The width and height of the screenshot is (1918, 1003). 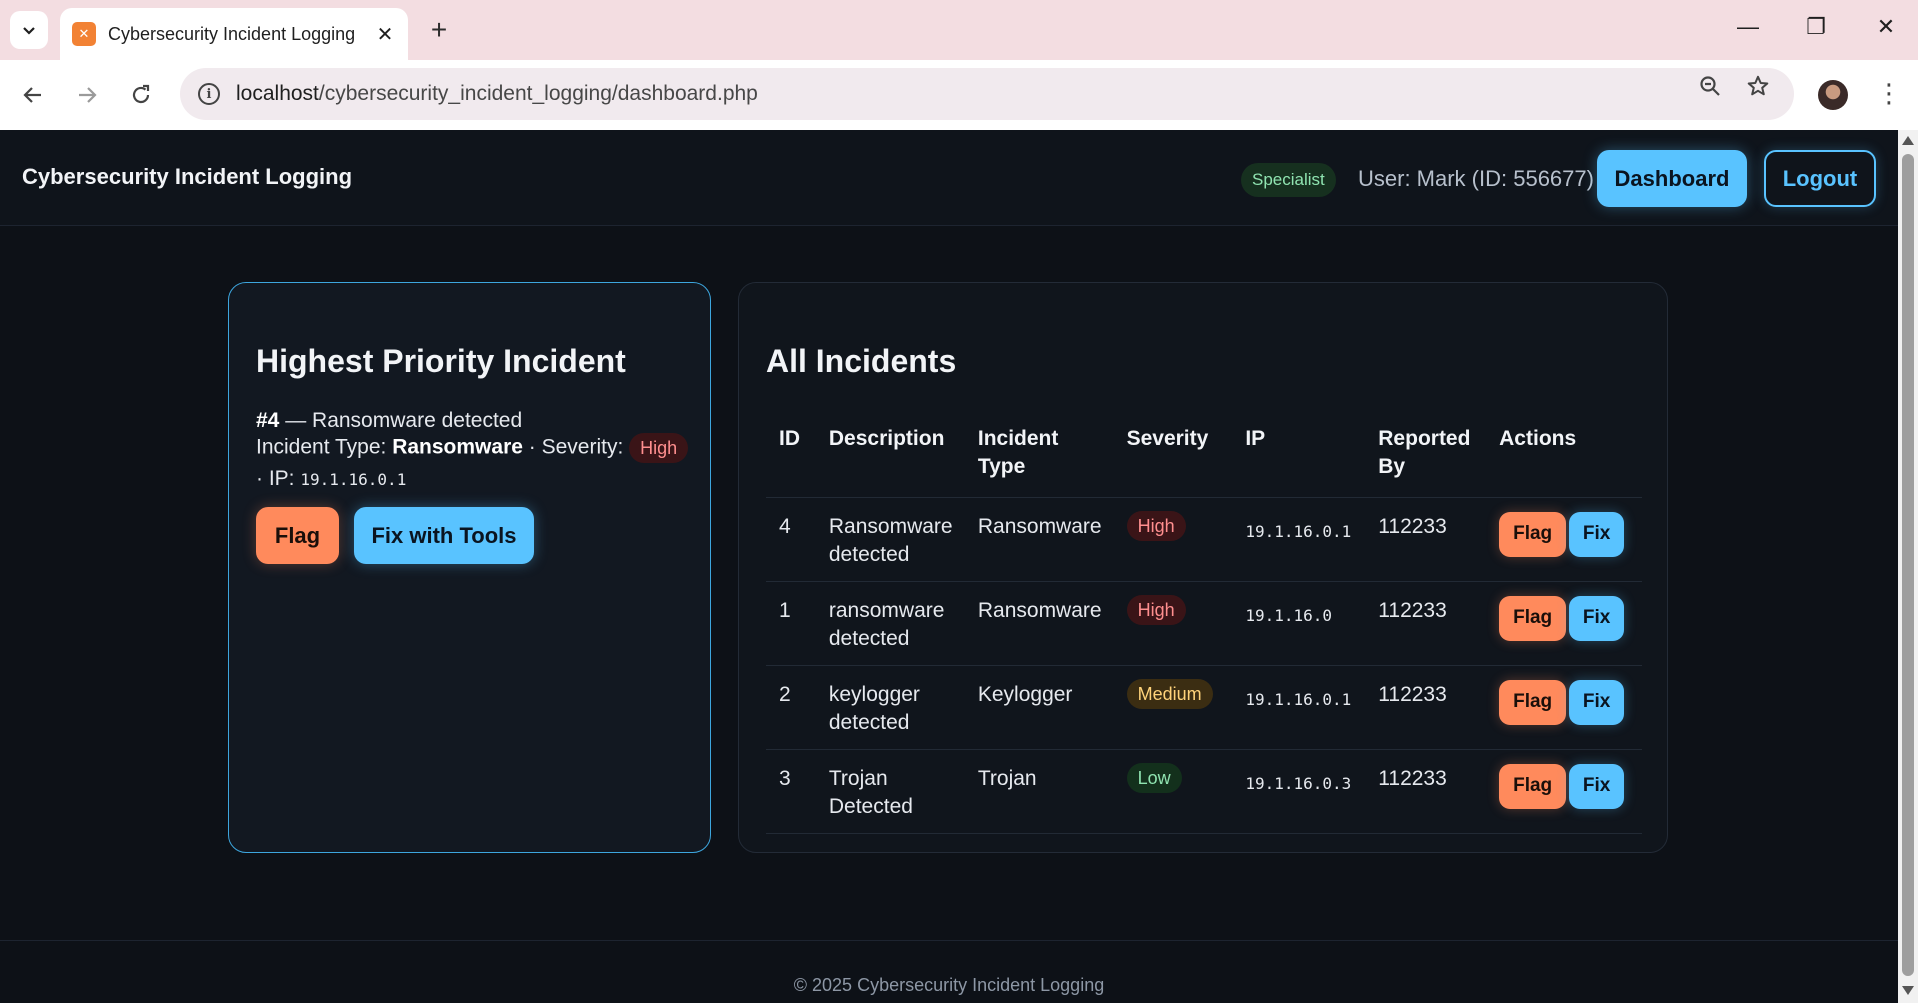 I want to click on priority-type-label: Incident Type:, so click(x=324, y=447).